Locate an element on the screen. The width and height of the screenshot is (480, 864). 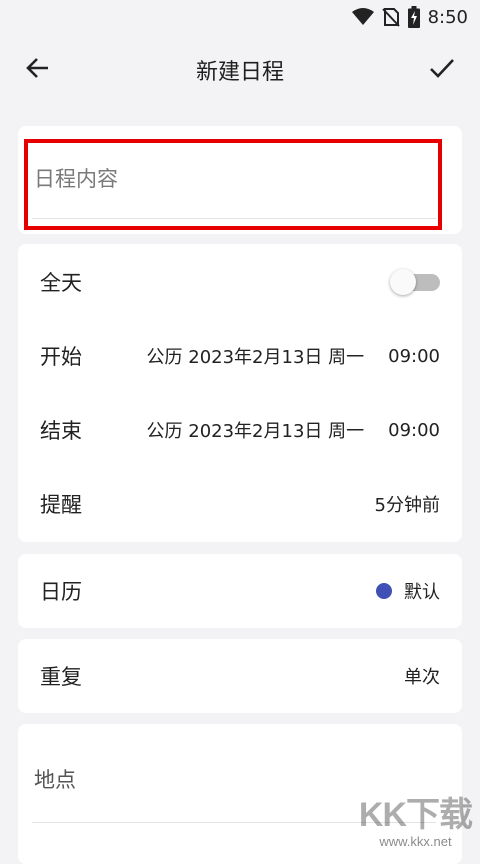
all-day-row: 全天 is located at coordinates (240, 282).